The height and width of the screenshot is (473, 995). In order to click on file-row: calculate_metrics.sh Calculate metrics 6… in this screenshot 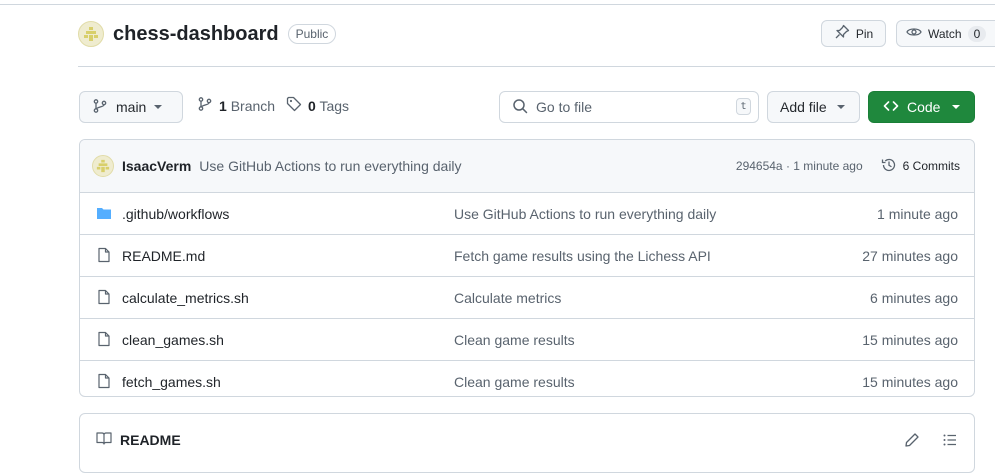, I will do `click(527, 297)`.